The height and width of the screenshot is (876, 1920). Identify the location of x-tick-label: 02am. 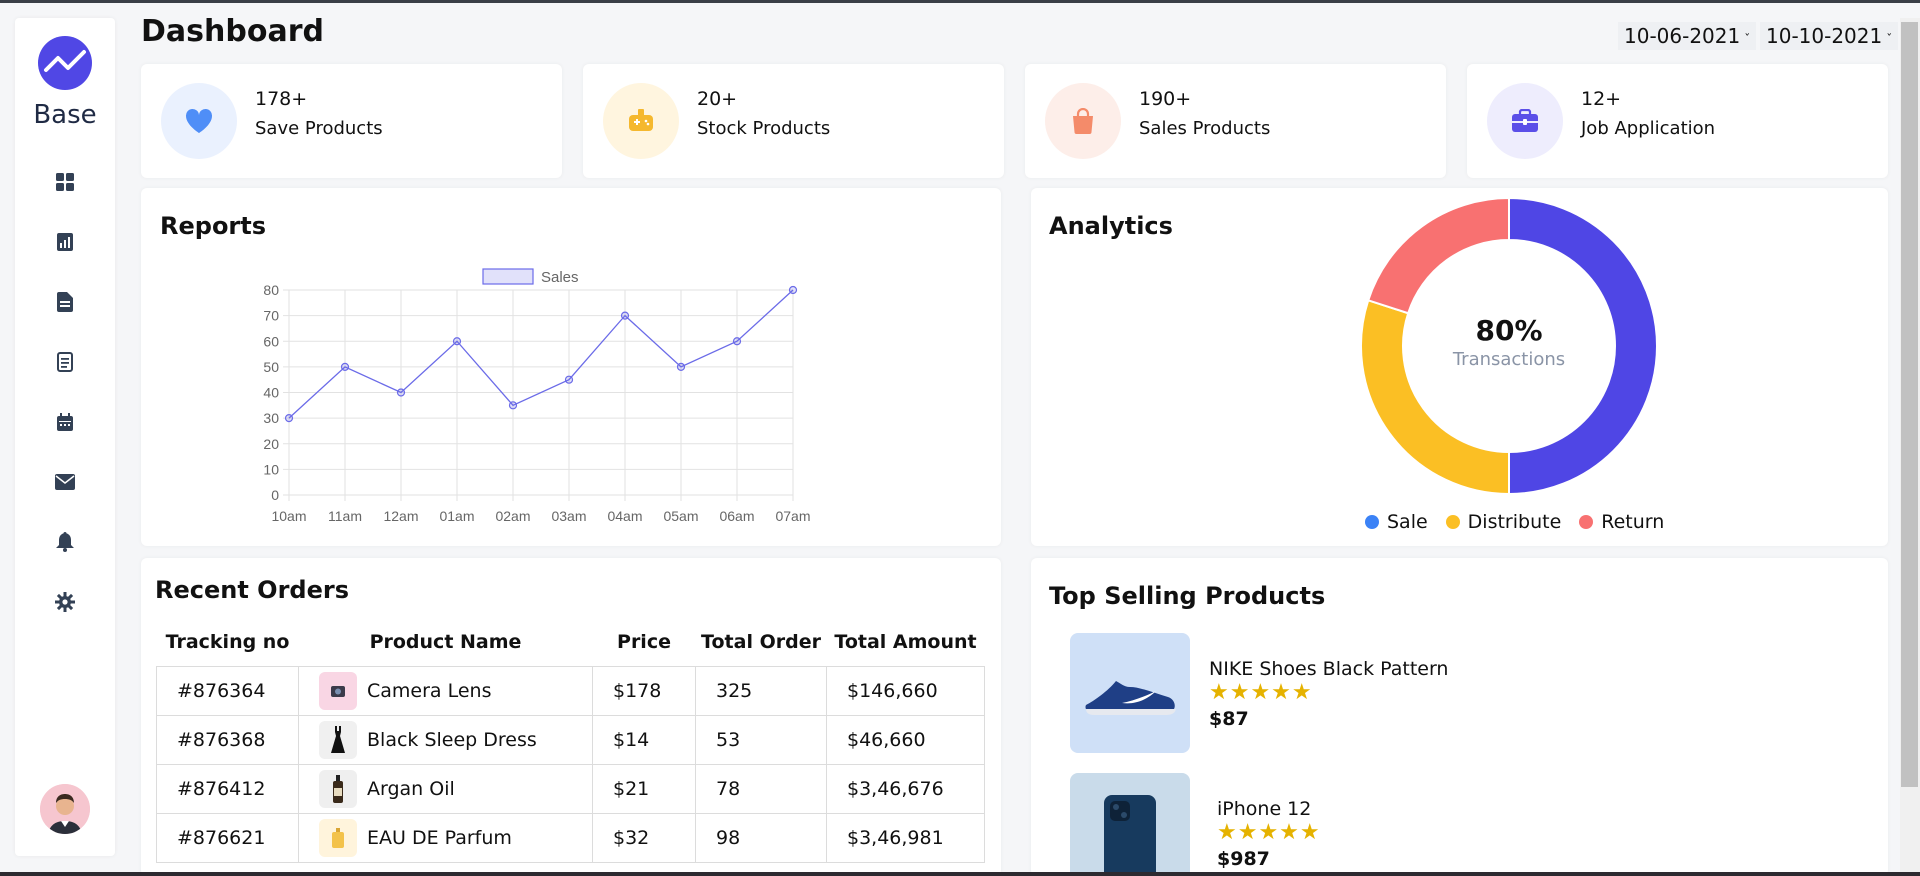
(512, 516).